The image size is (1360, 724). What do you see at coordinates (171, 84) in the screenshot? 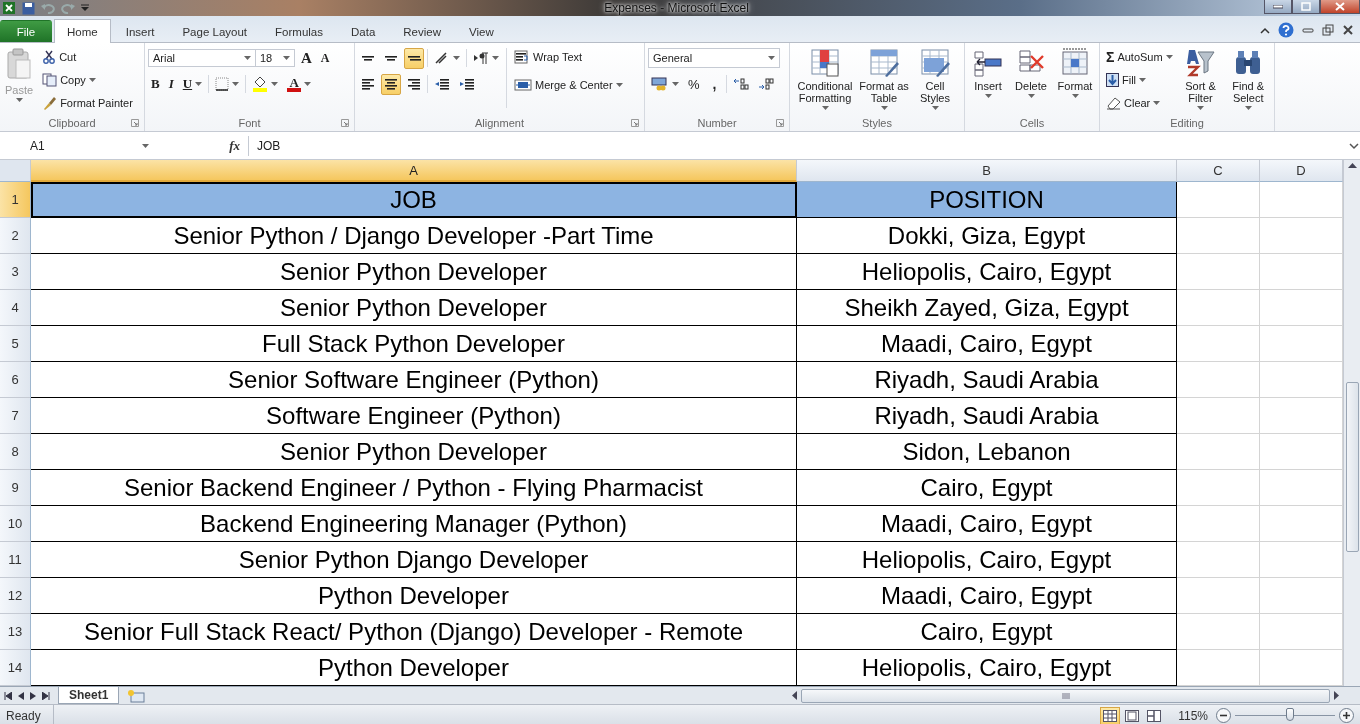
I see `italic-button: I` at bounding box center [171, 84].